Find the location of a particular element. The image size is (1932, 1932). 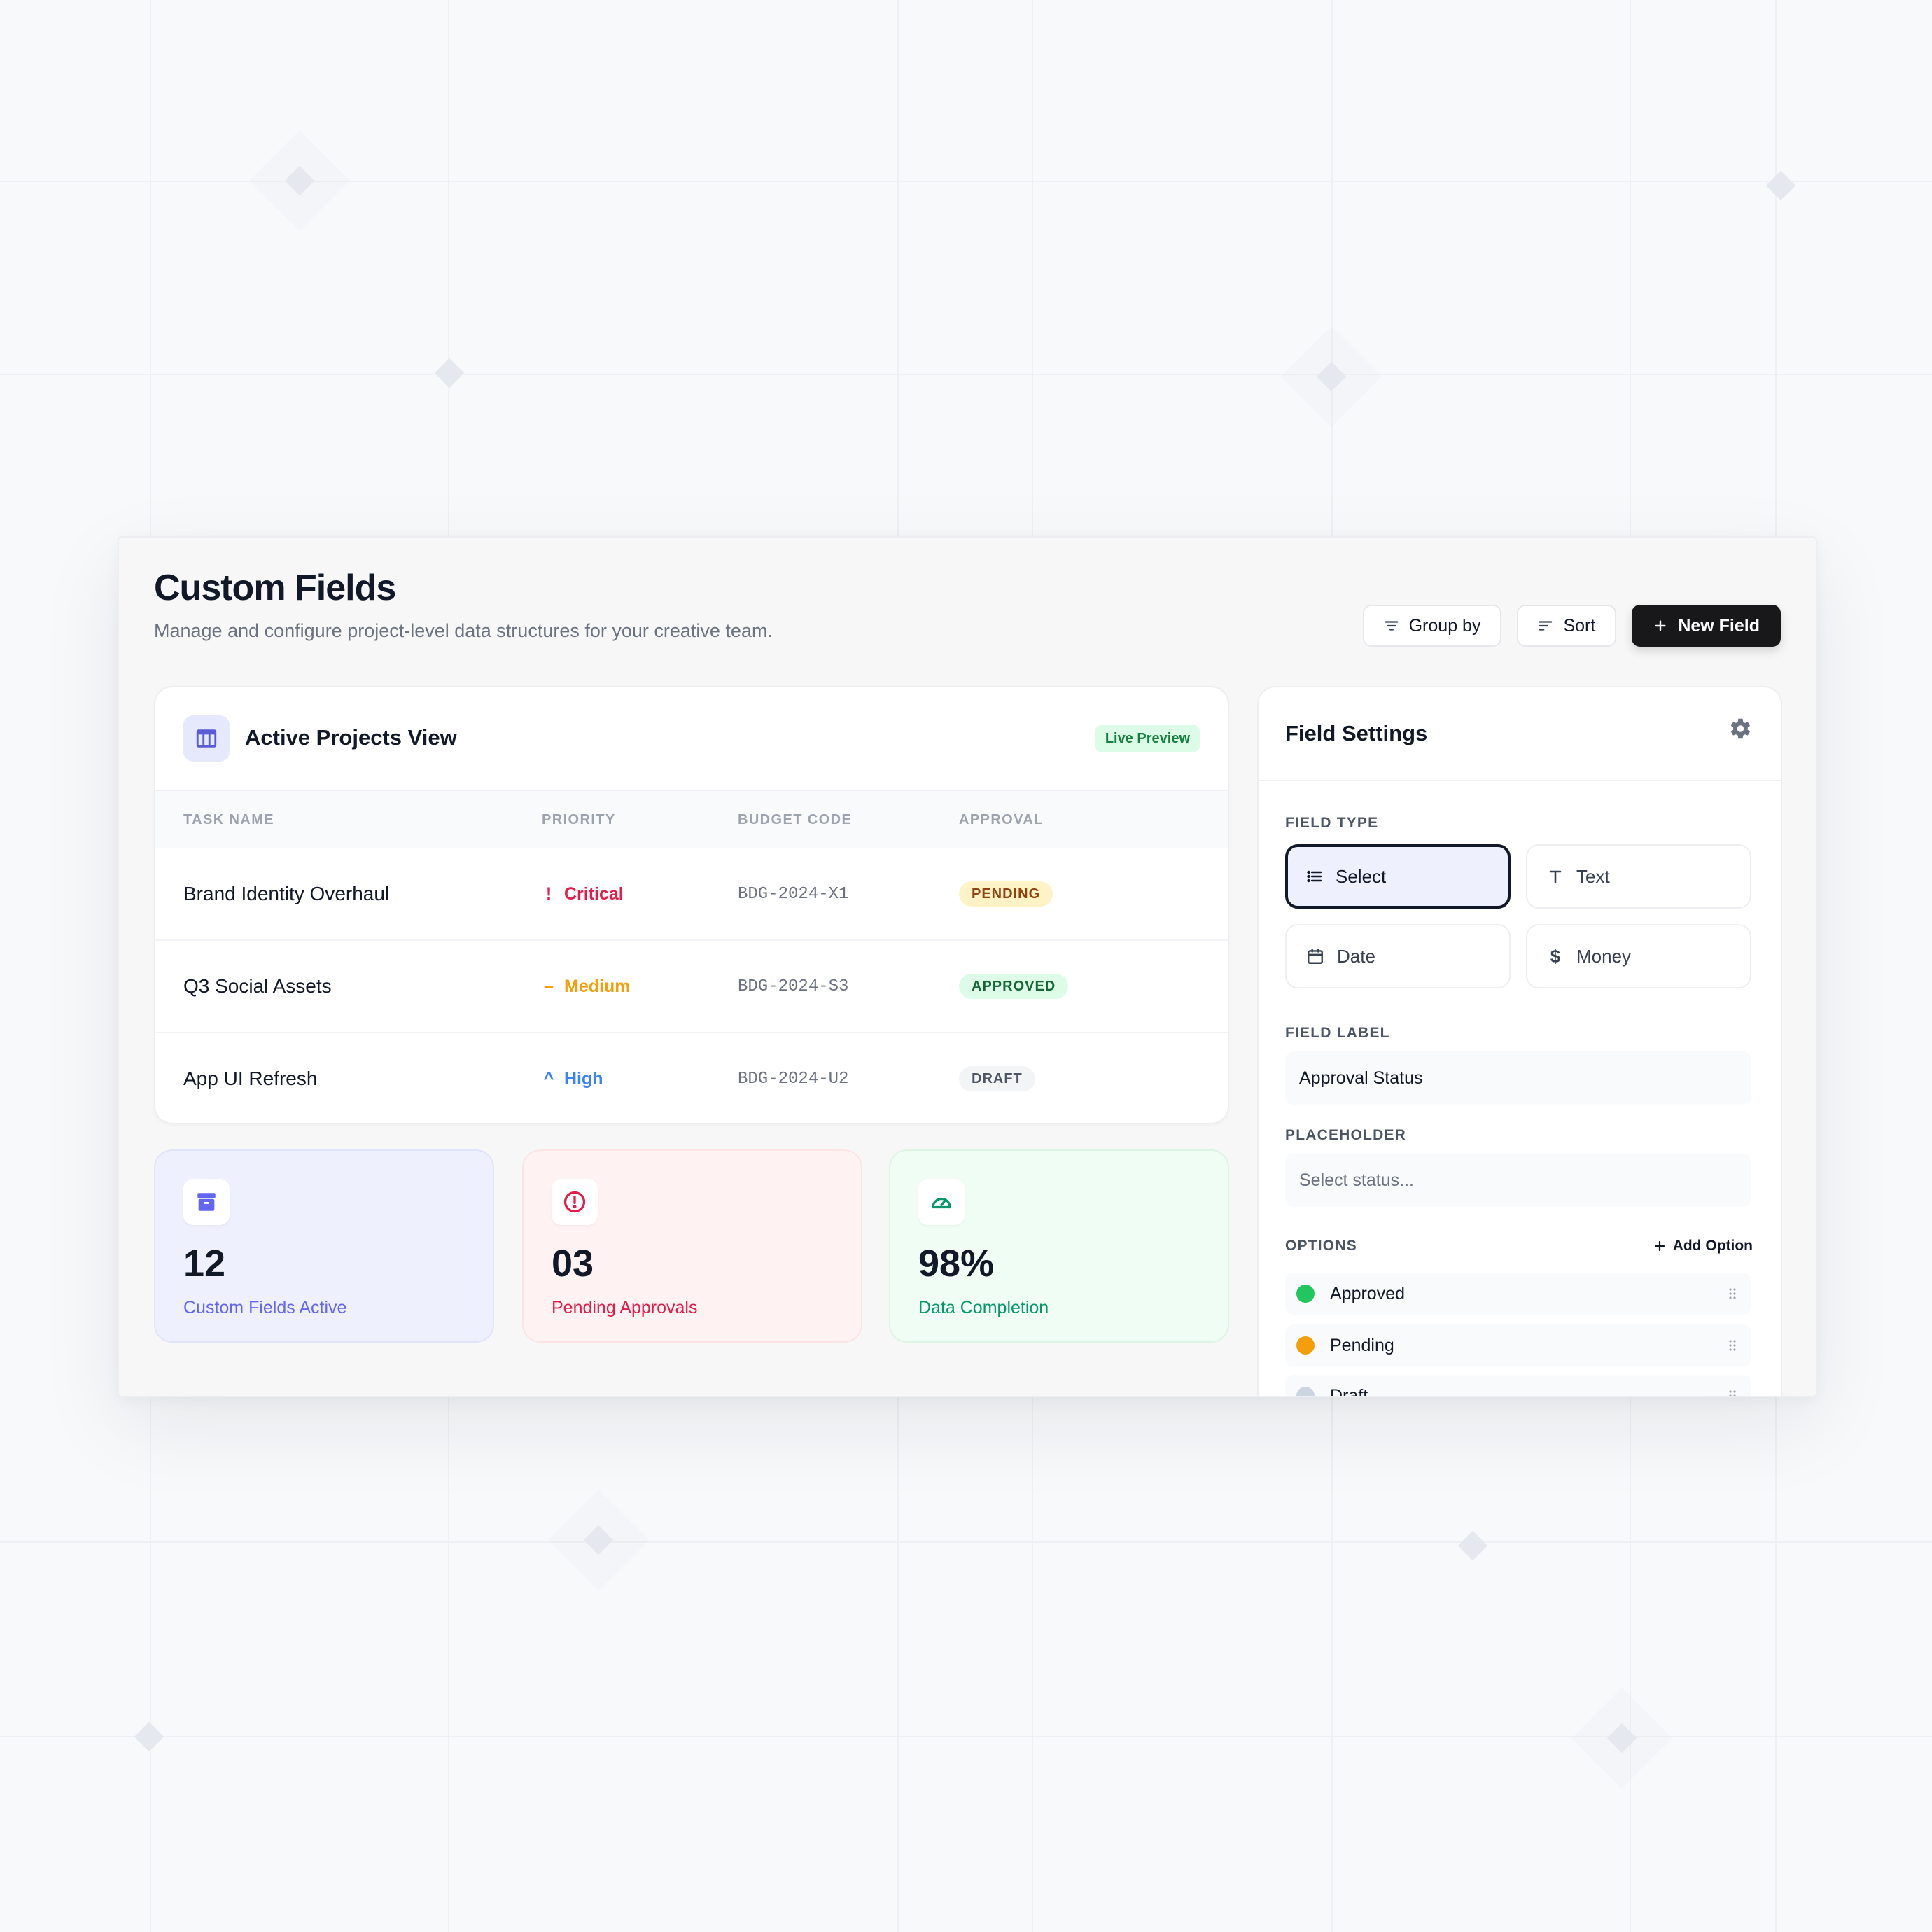

status-badge: PENDING is located at coordinates (1006, 893).